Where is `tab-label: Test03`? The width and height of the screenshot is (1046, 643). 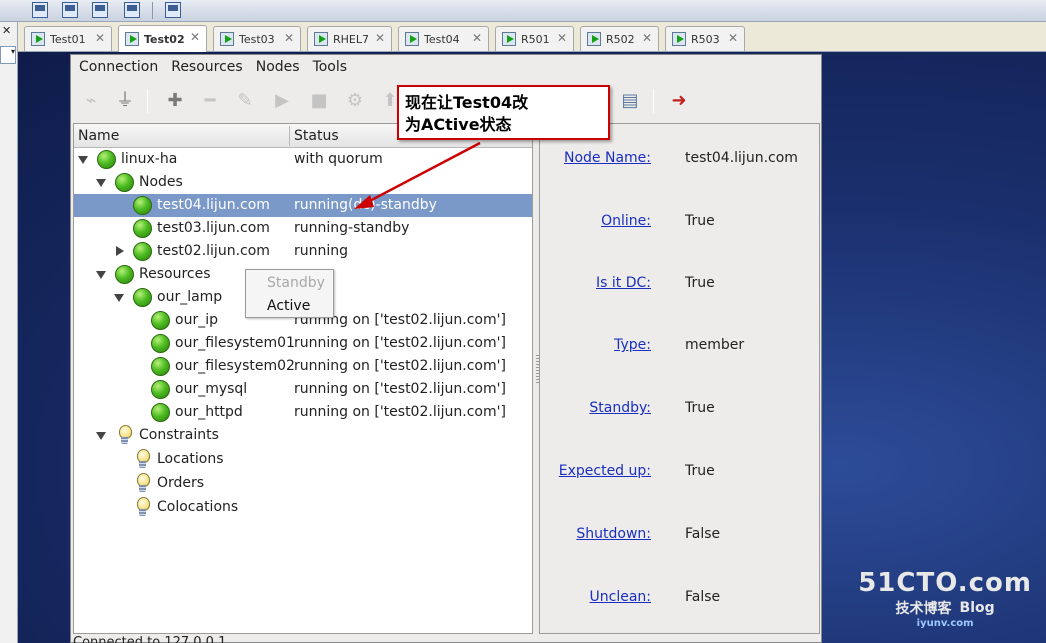 tab-label: Test03 is located at coordinates (257, 39).